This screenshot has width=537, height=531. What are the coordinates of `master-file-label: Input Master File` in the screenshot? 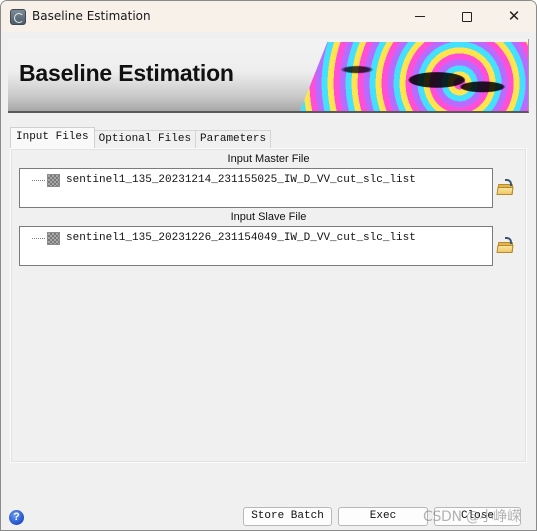 It's located at (268, 159).